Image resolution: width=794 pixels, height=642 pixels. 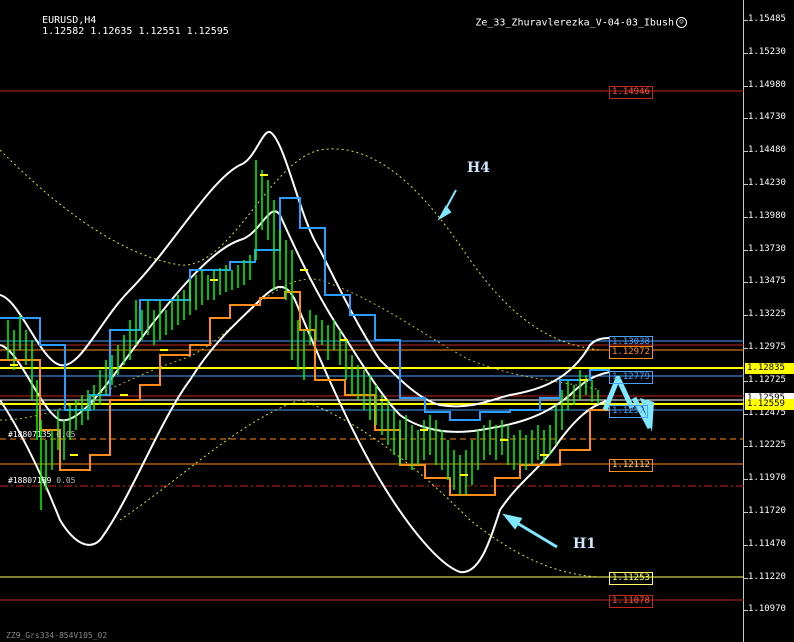 What do you see at coordinates (767, 281) in the screenshot?
I see `price-tick-label: 1.13475` at bounding box center [767, 281].